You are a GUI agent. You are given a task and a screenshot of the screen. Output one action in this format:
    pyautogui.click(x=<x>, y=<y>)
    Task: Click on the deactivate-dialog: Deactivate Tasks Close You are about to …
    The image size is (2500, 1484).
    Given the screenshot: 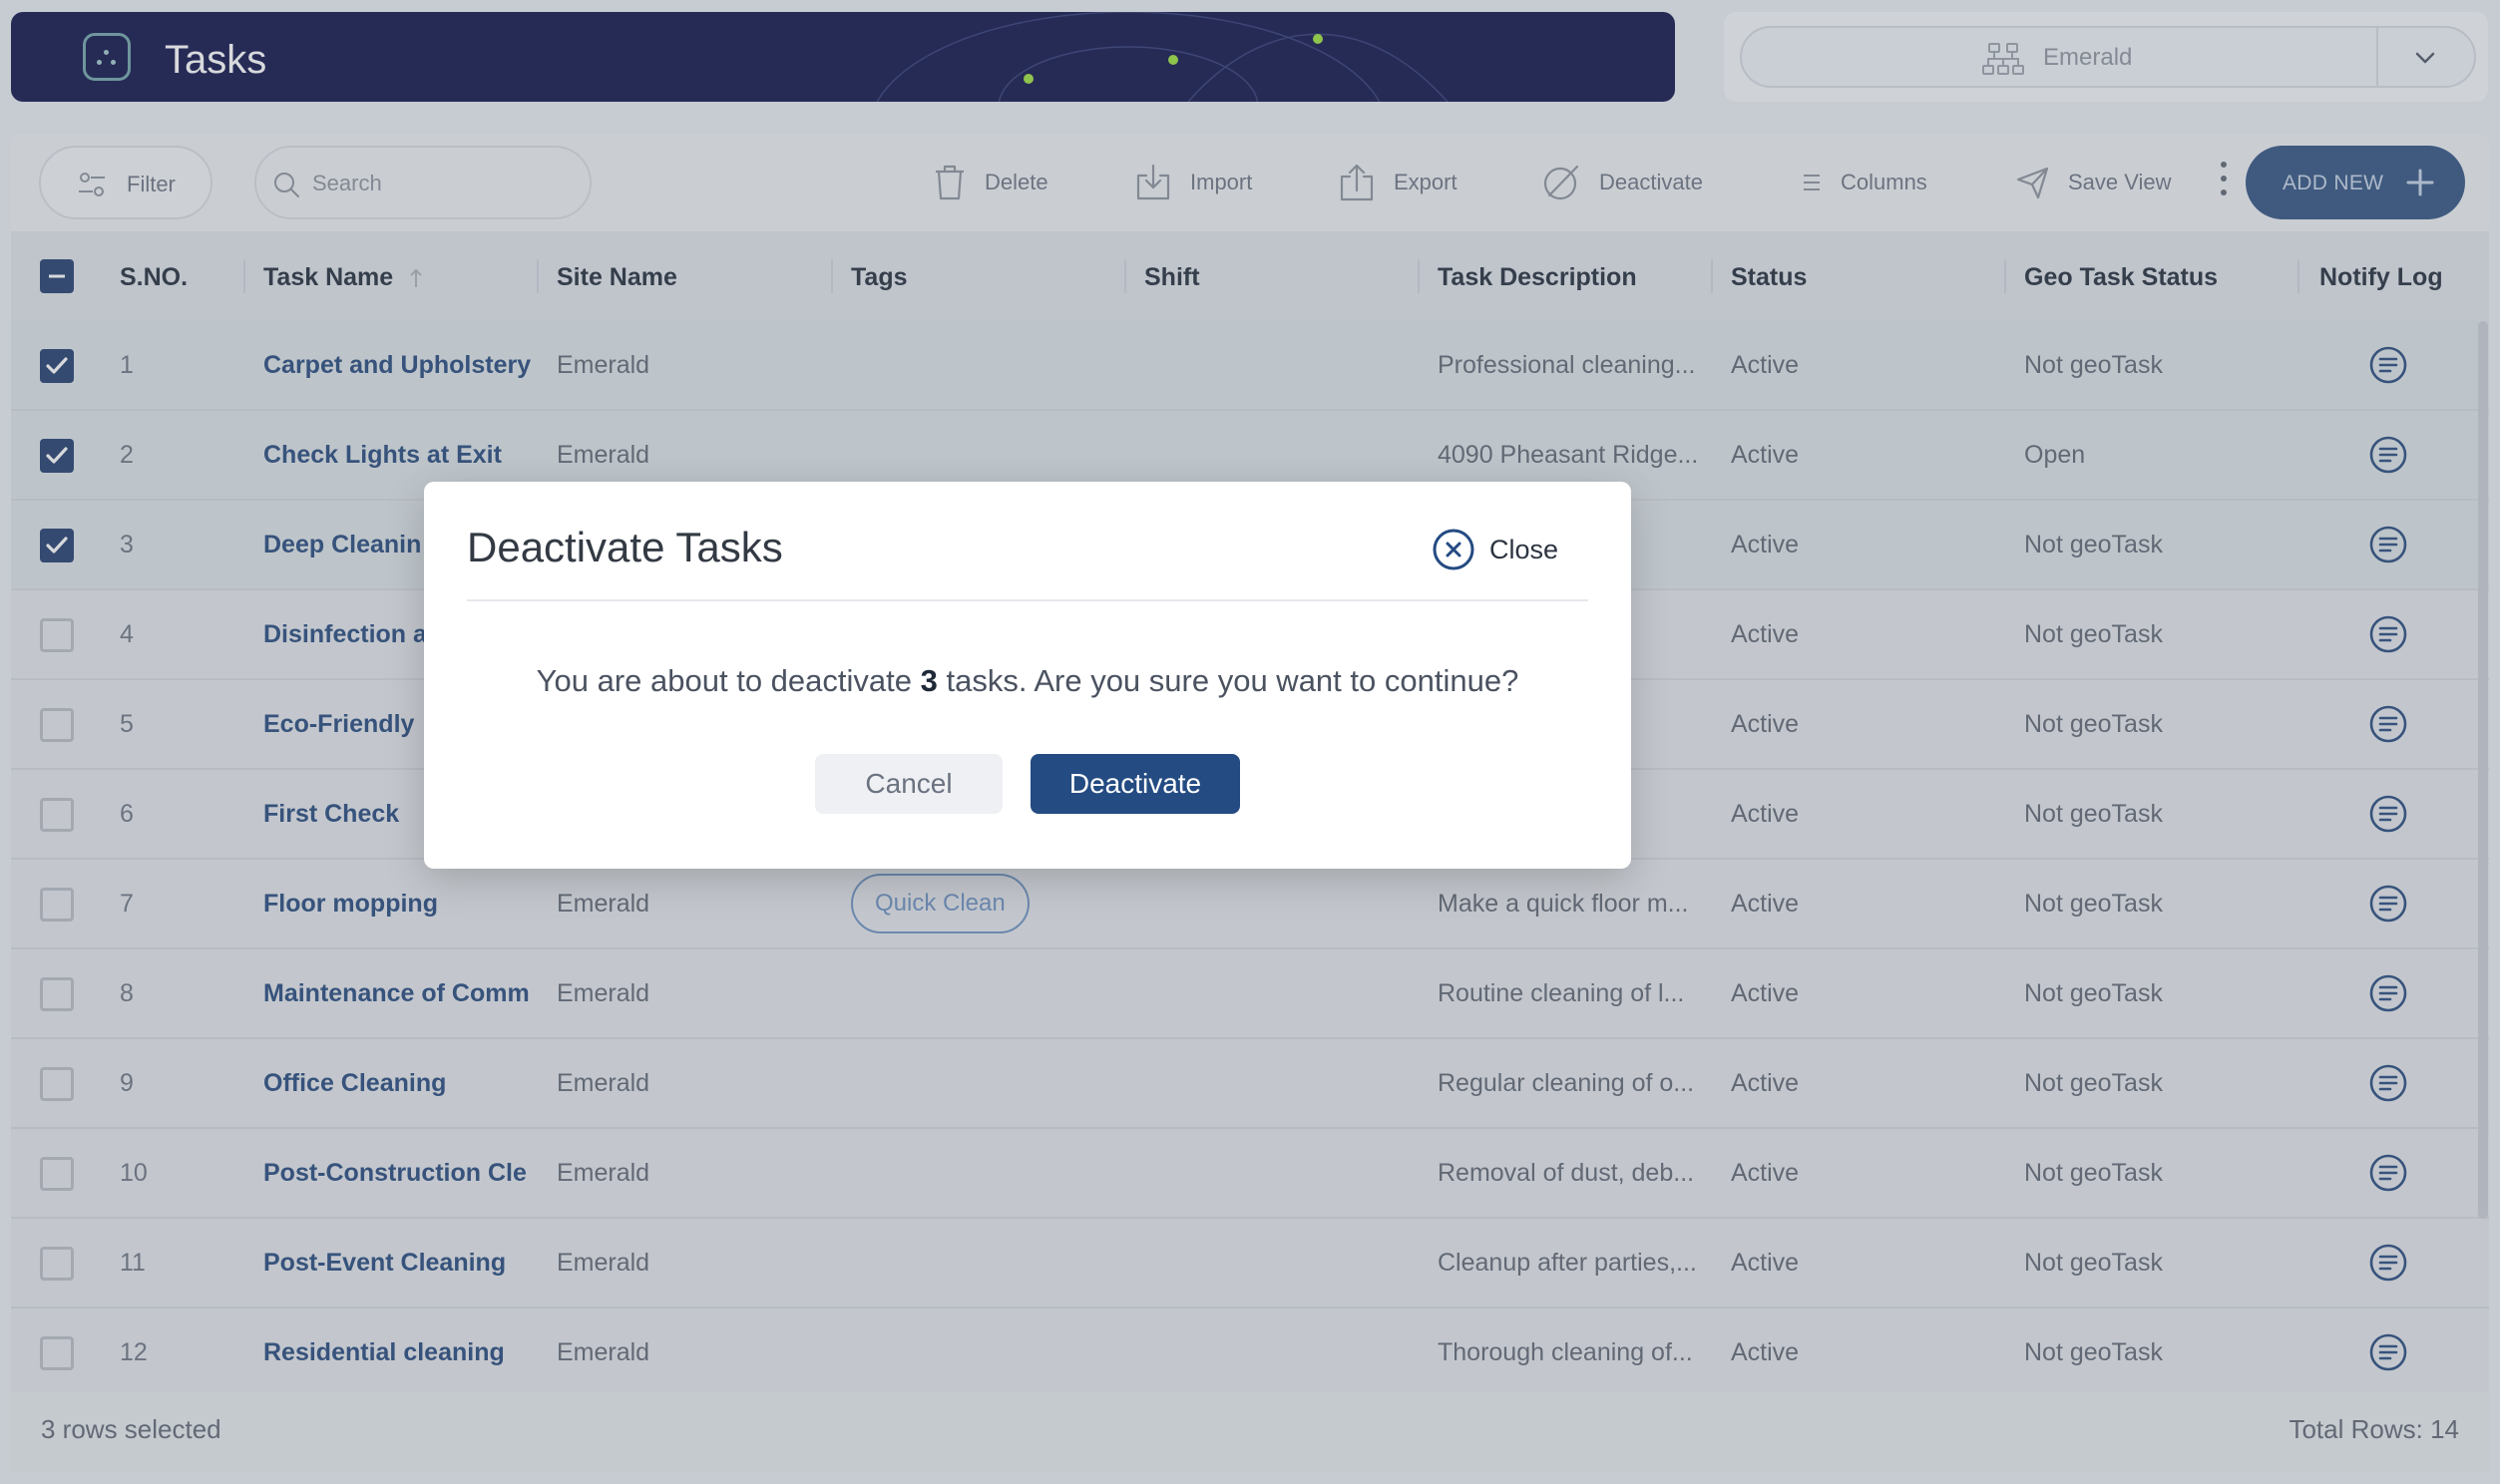 What is the action you would take?
    pyautogui.click(x=1027, y=675)
    